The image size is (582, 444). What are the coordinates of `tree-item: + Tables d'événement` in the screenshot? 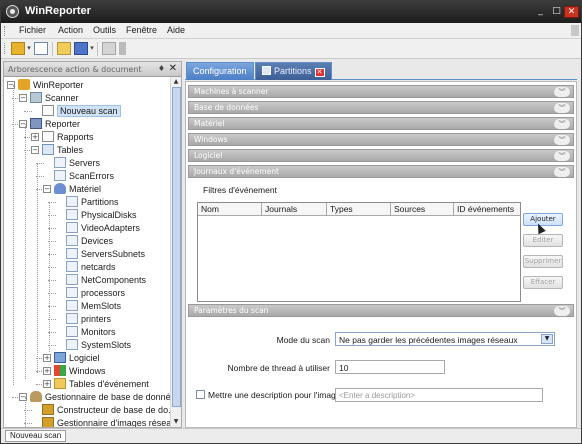 It's located at (87, 384).